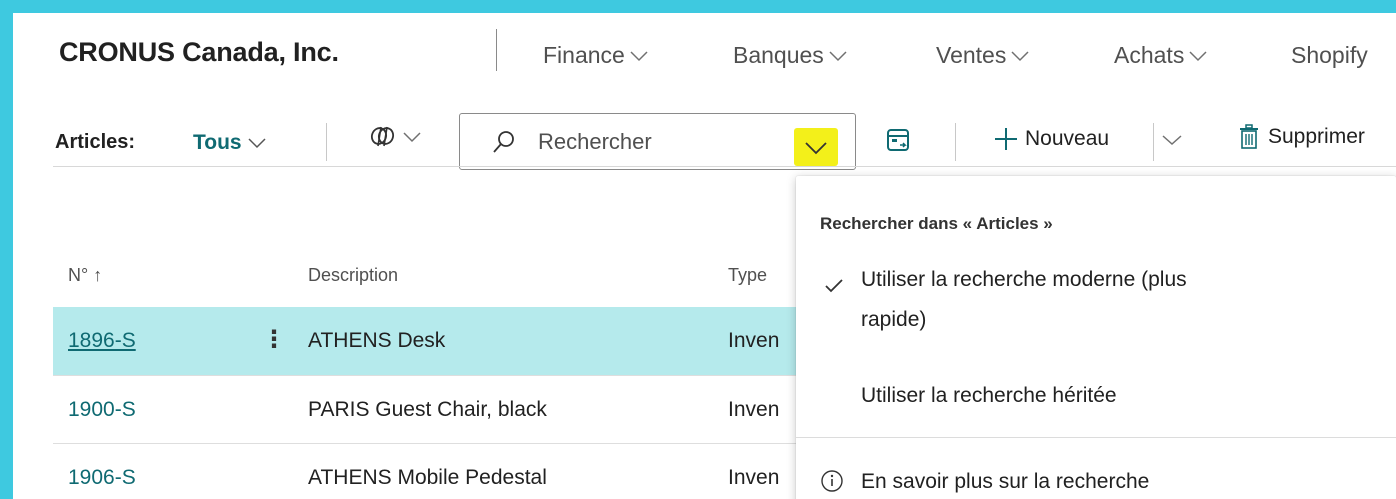  I want to click on nav-achats: Achats, so click(1161, 55).